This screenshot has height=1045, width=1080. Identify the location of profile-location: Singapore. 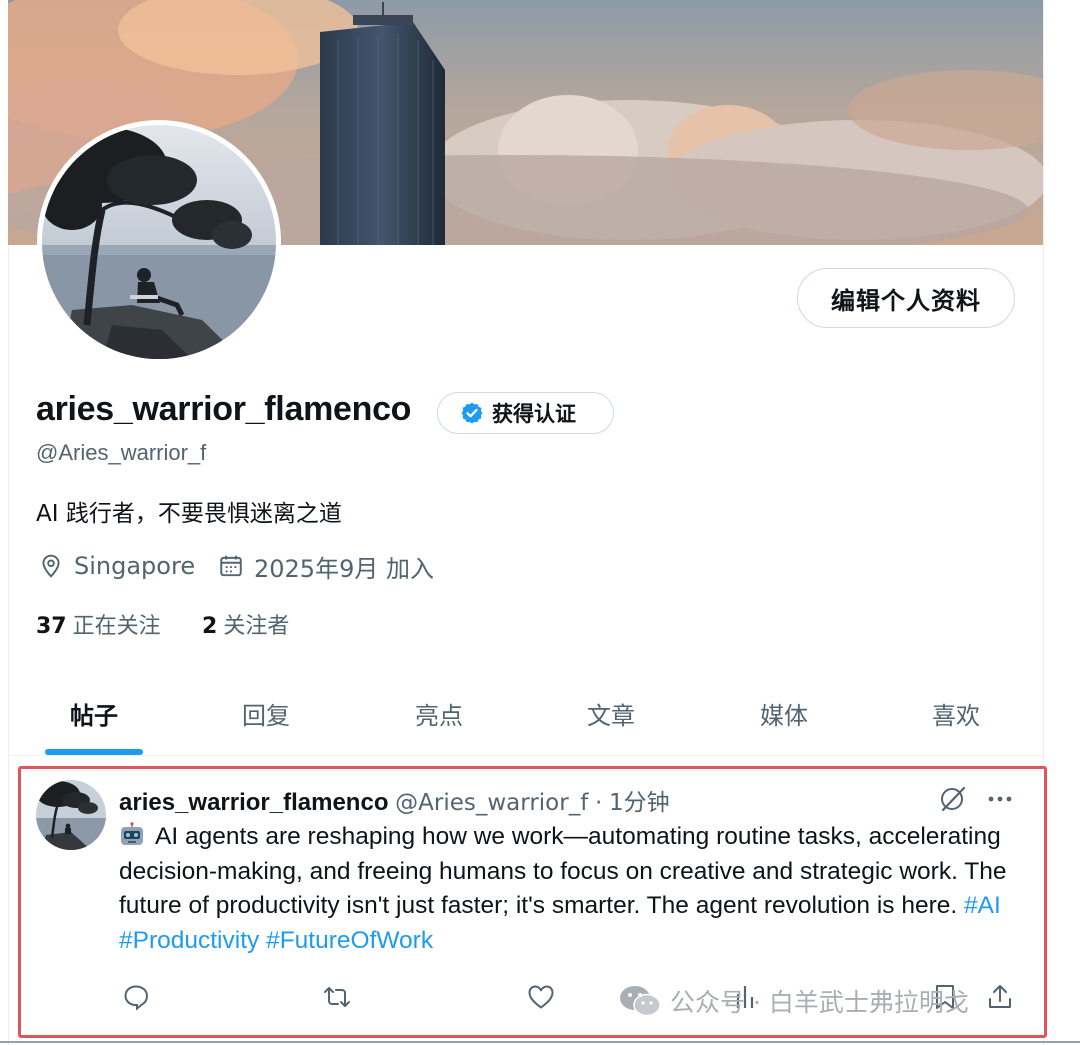
(116, 566).